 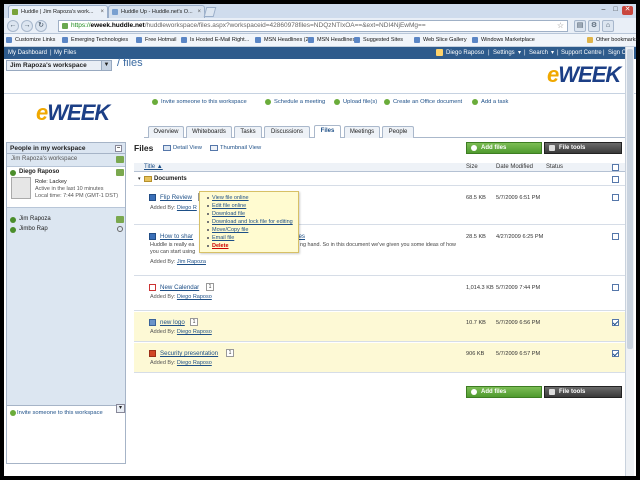 What do you see at coordinates (228, 214) in the screenshot?
I see `menu-download-file: Download file` at bounding box center [228, 214].